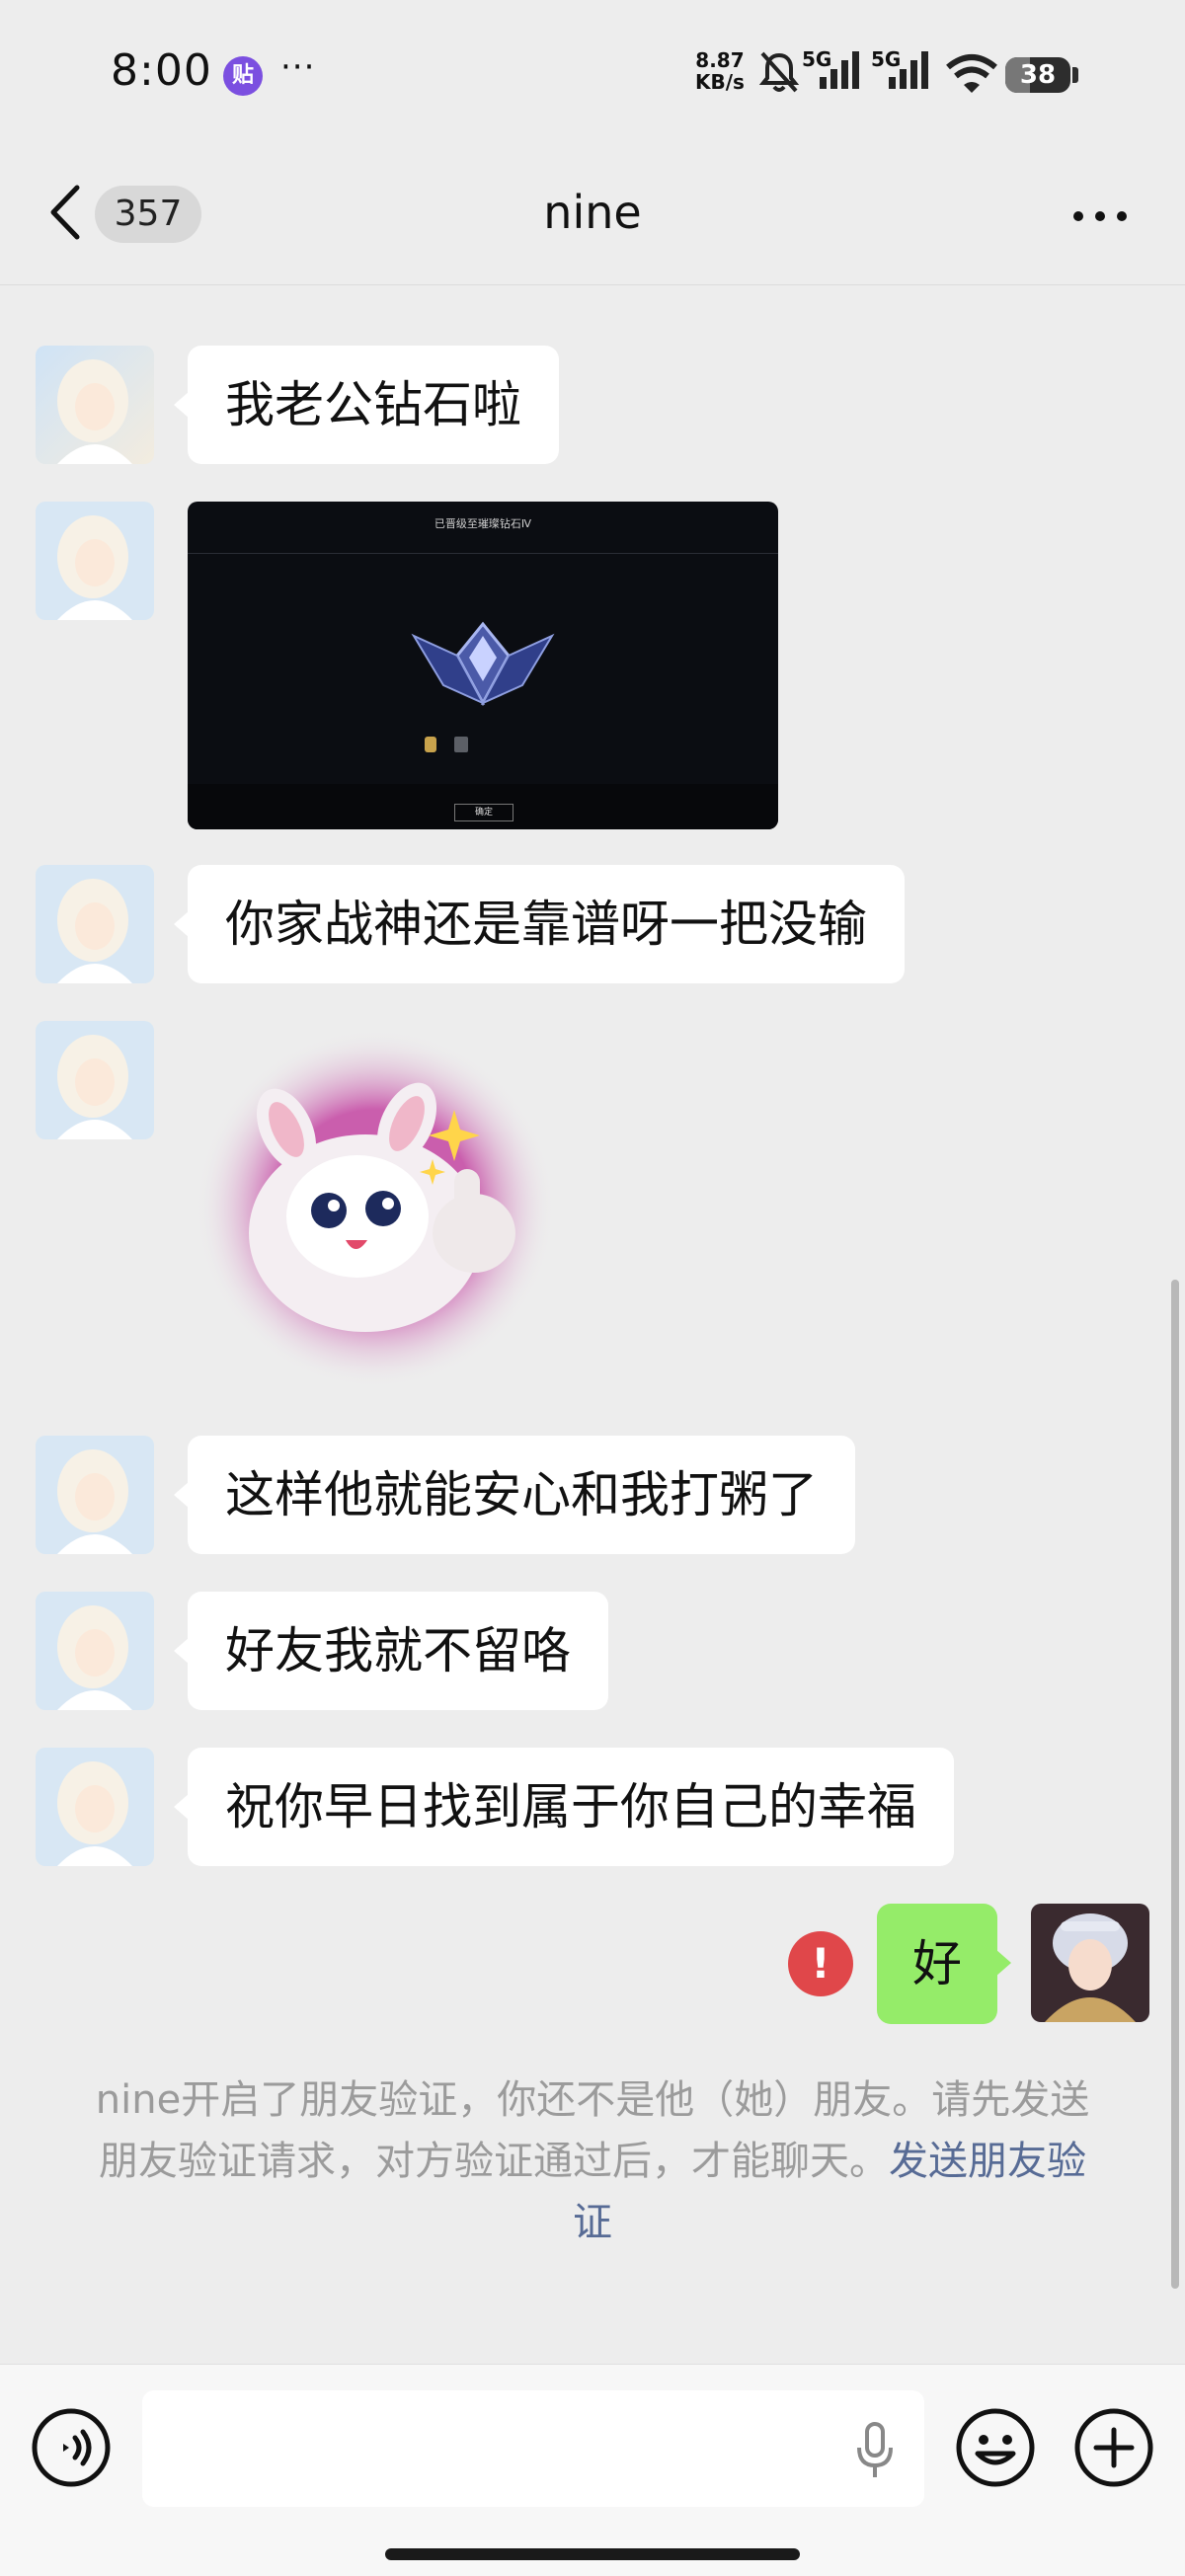  I want to click on emoji-icon, so click(996, 2447).